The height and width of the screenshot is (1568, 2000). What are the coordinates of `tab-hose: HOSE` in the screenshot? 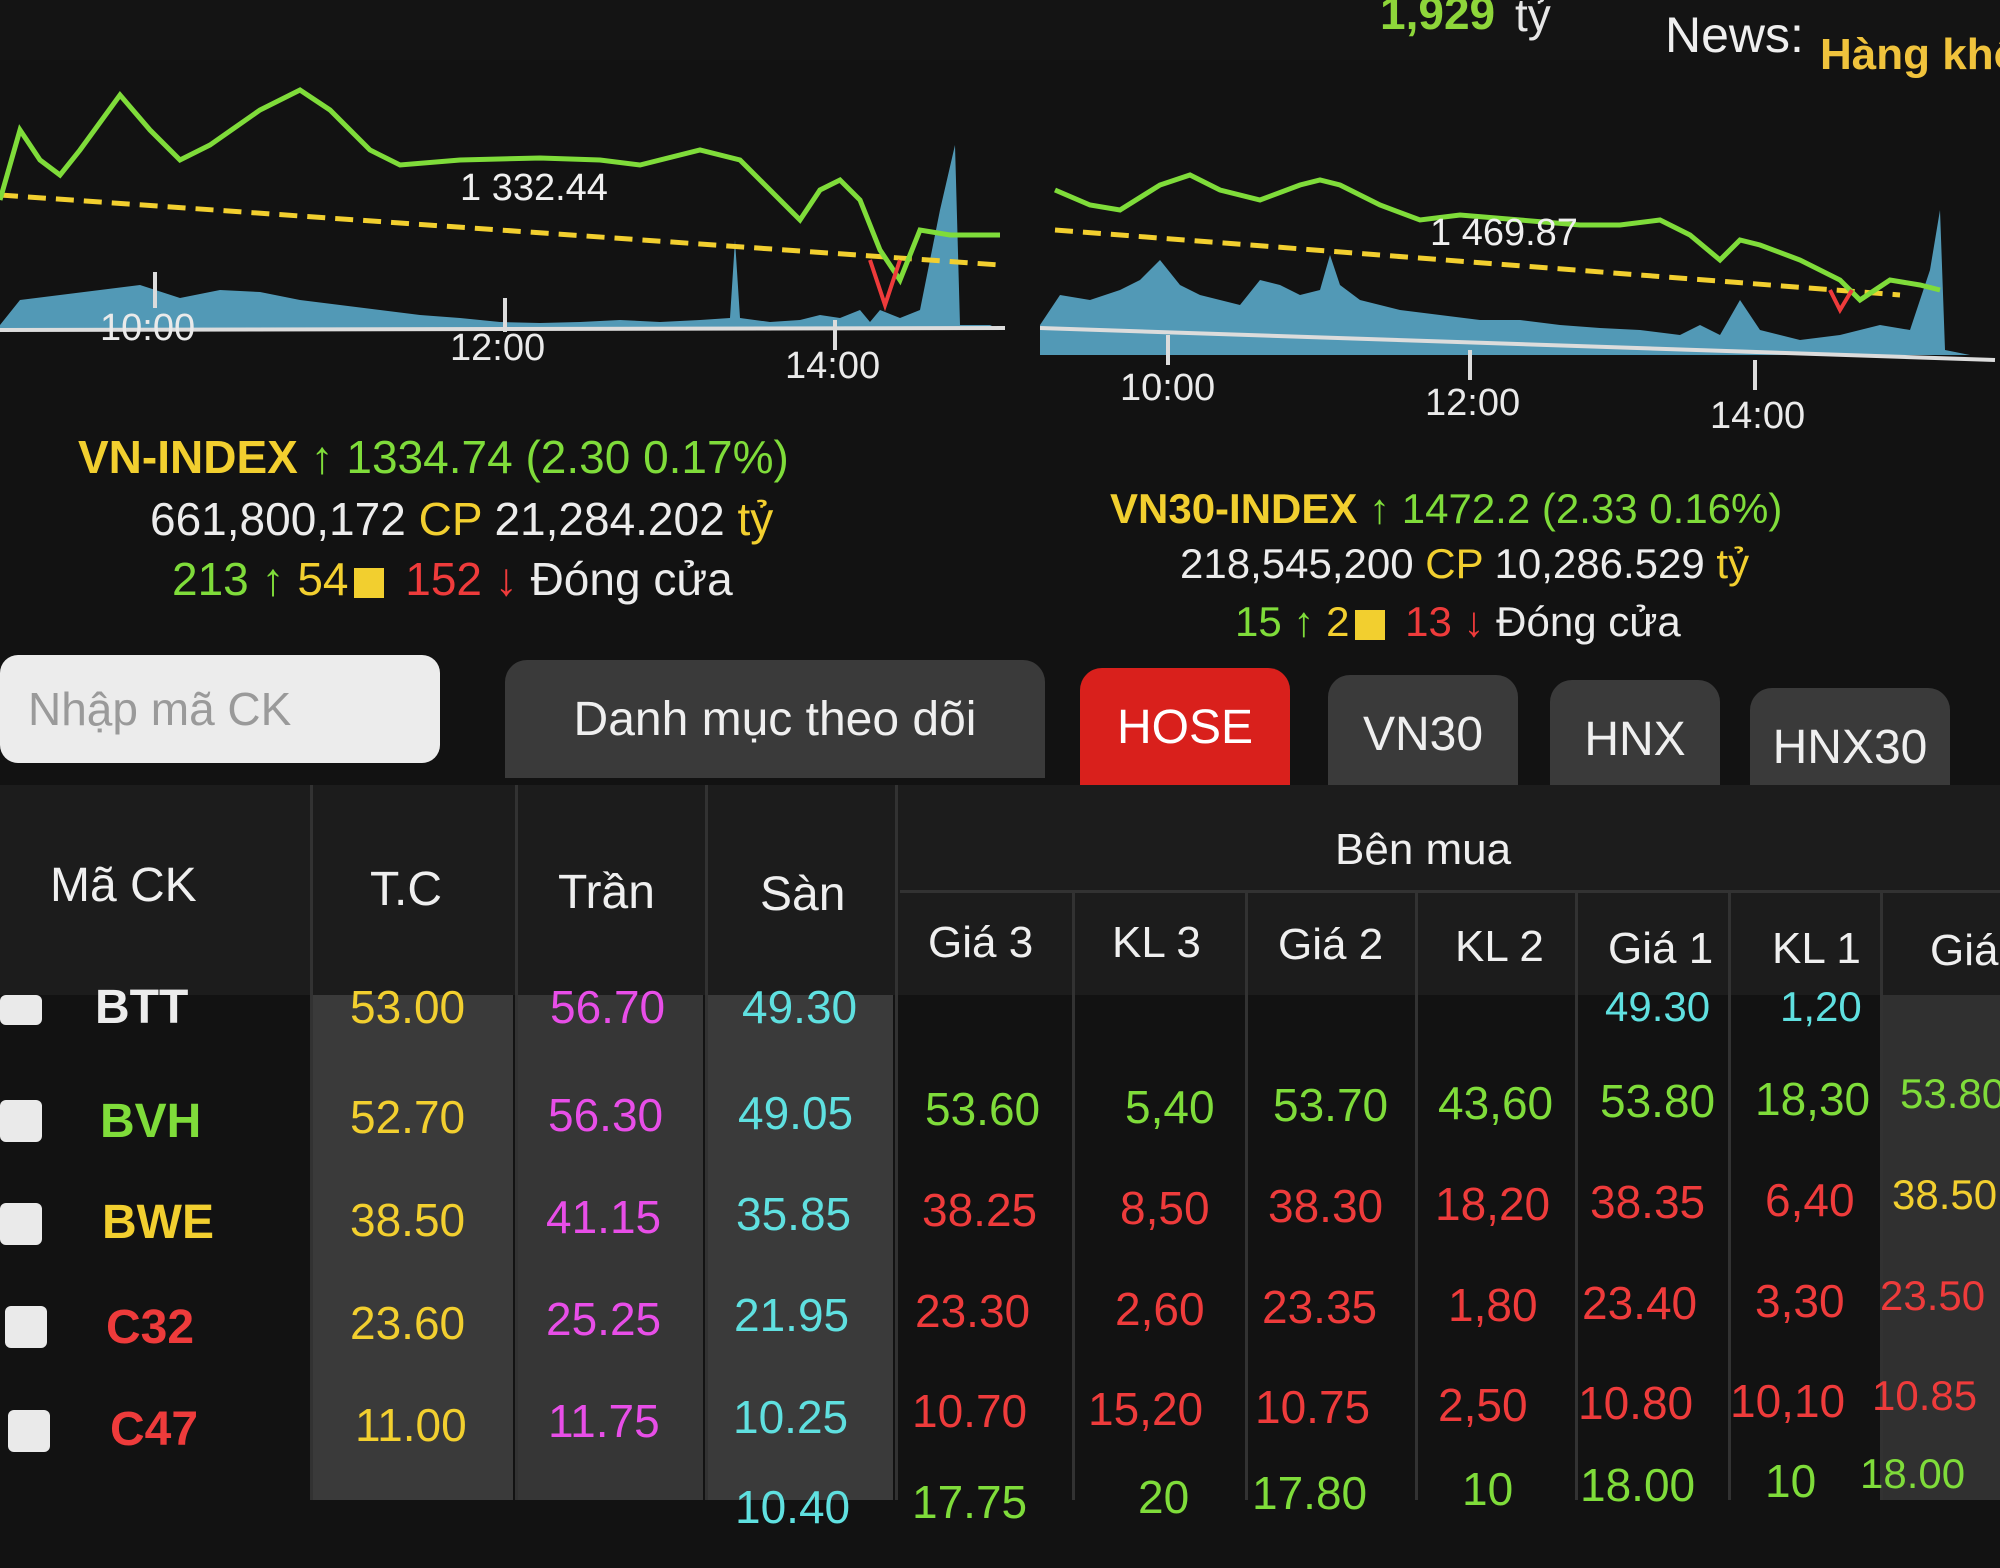 It's located at (1185, 727).